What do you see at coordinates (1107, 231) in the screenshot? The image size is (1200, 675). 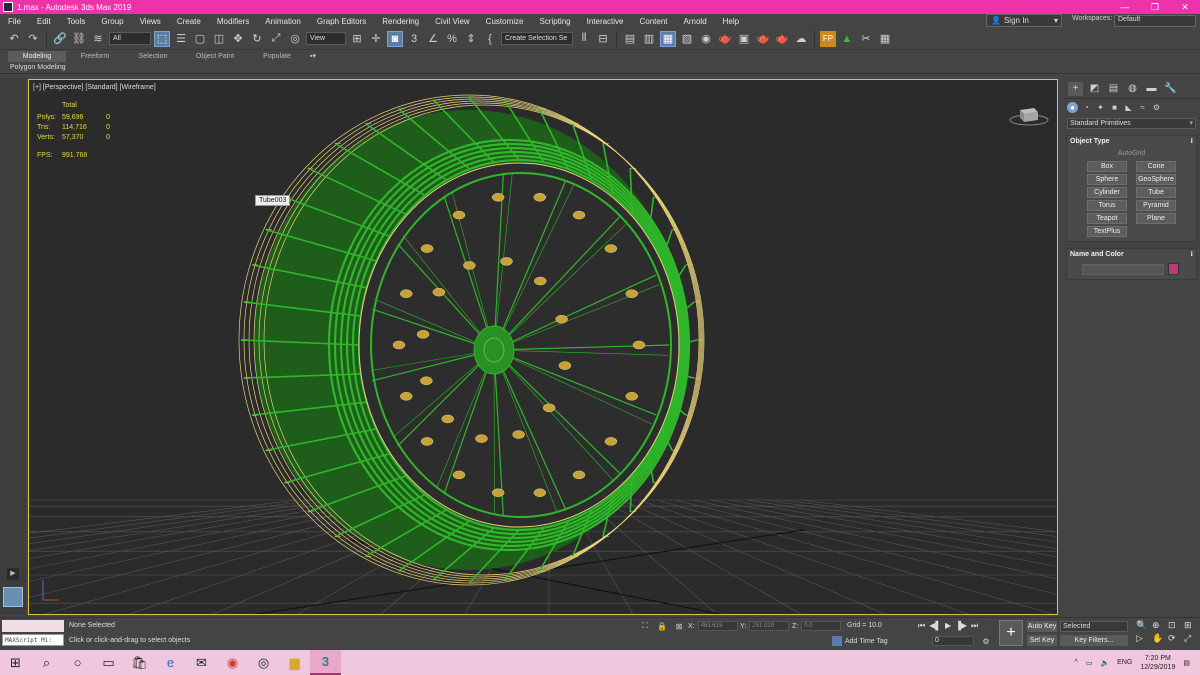 I see `textplus-button: TextPlus` at bounding box center [1107, 231].